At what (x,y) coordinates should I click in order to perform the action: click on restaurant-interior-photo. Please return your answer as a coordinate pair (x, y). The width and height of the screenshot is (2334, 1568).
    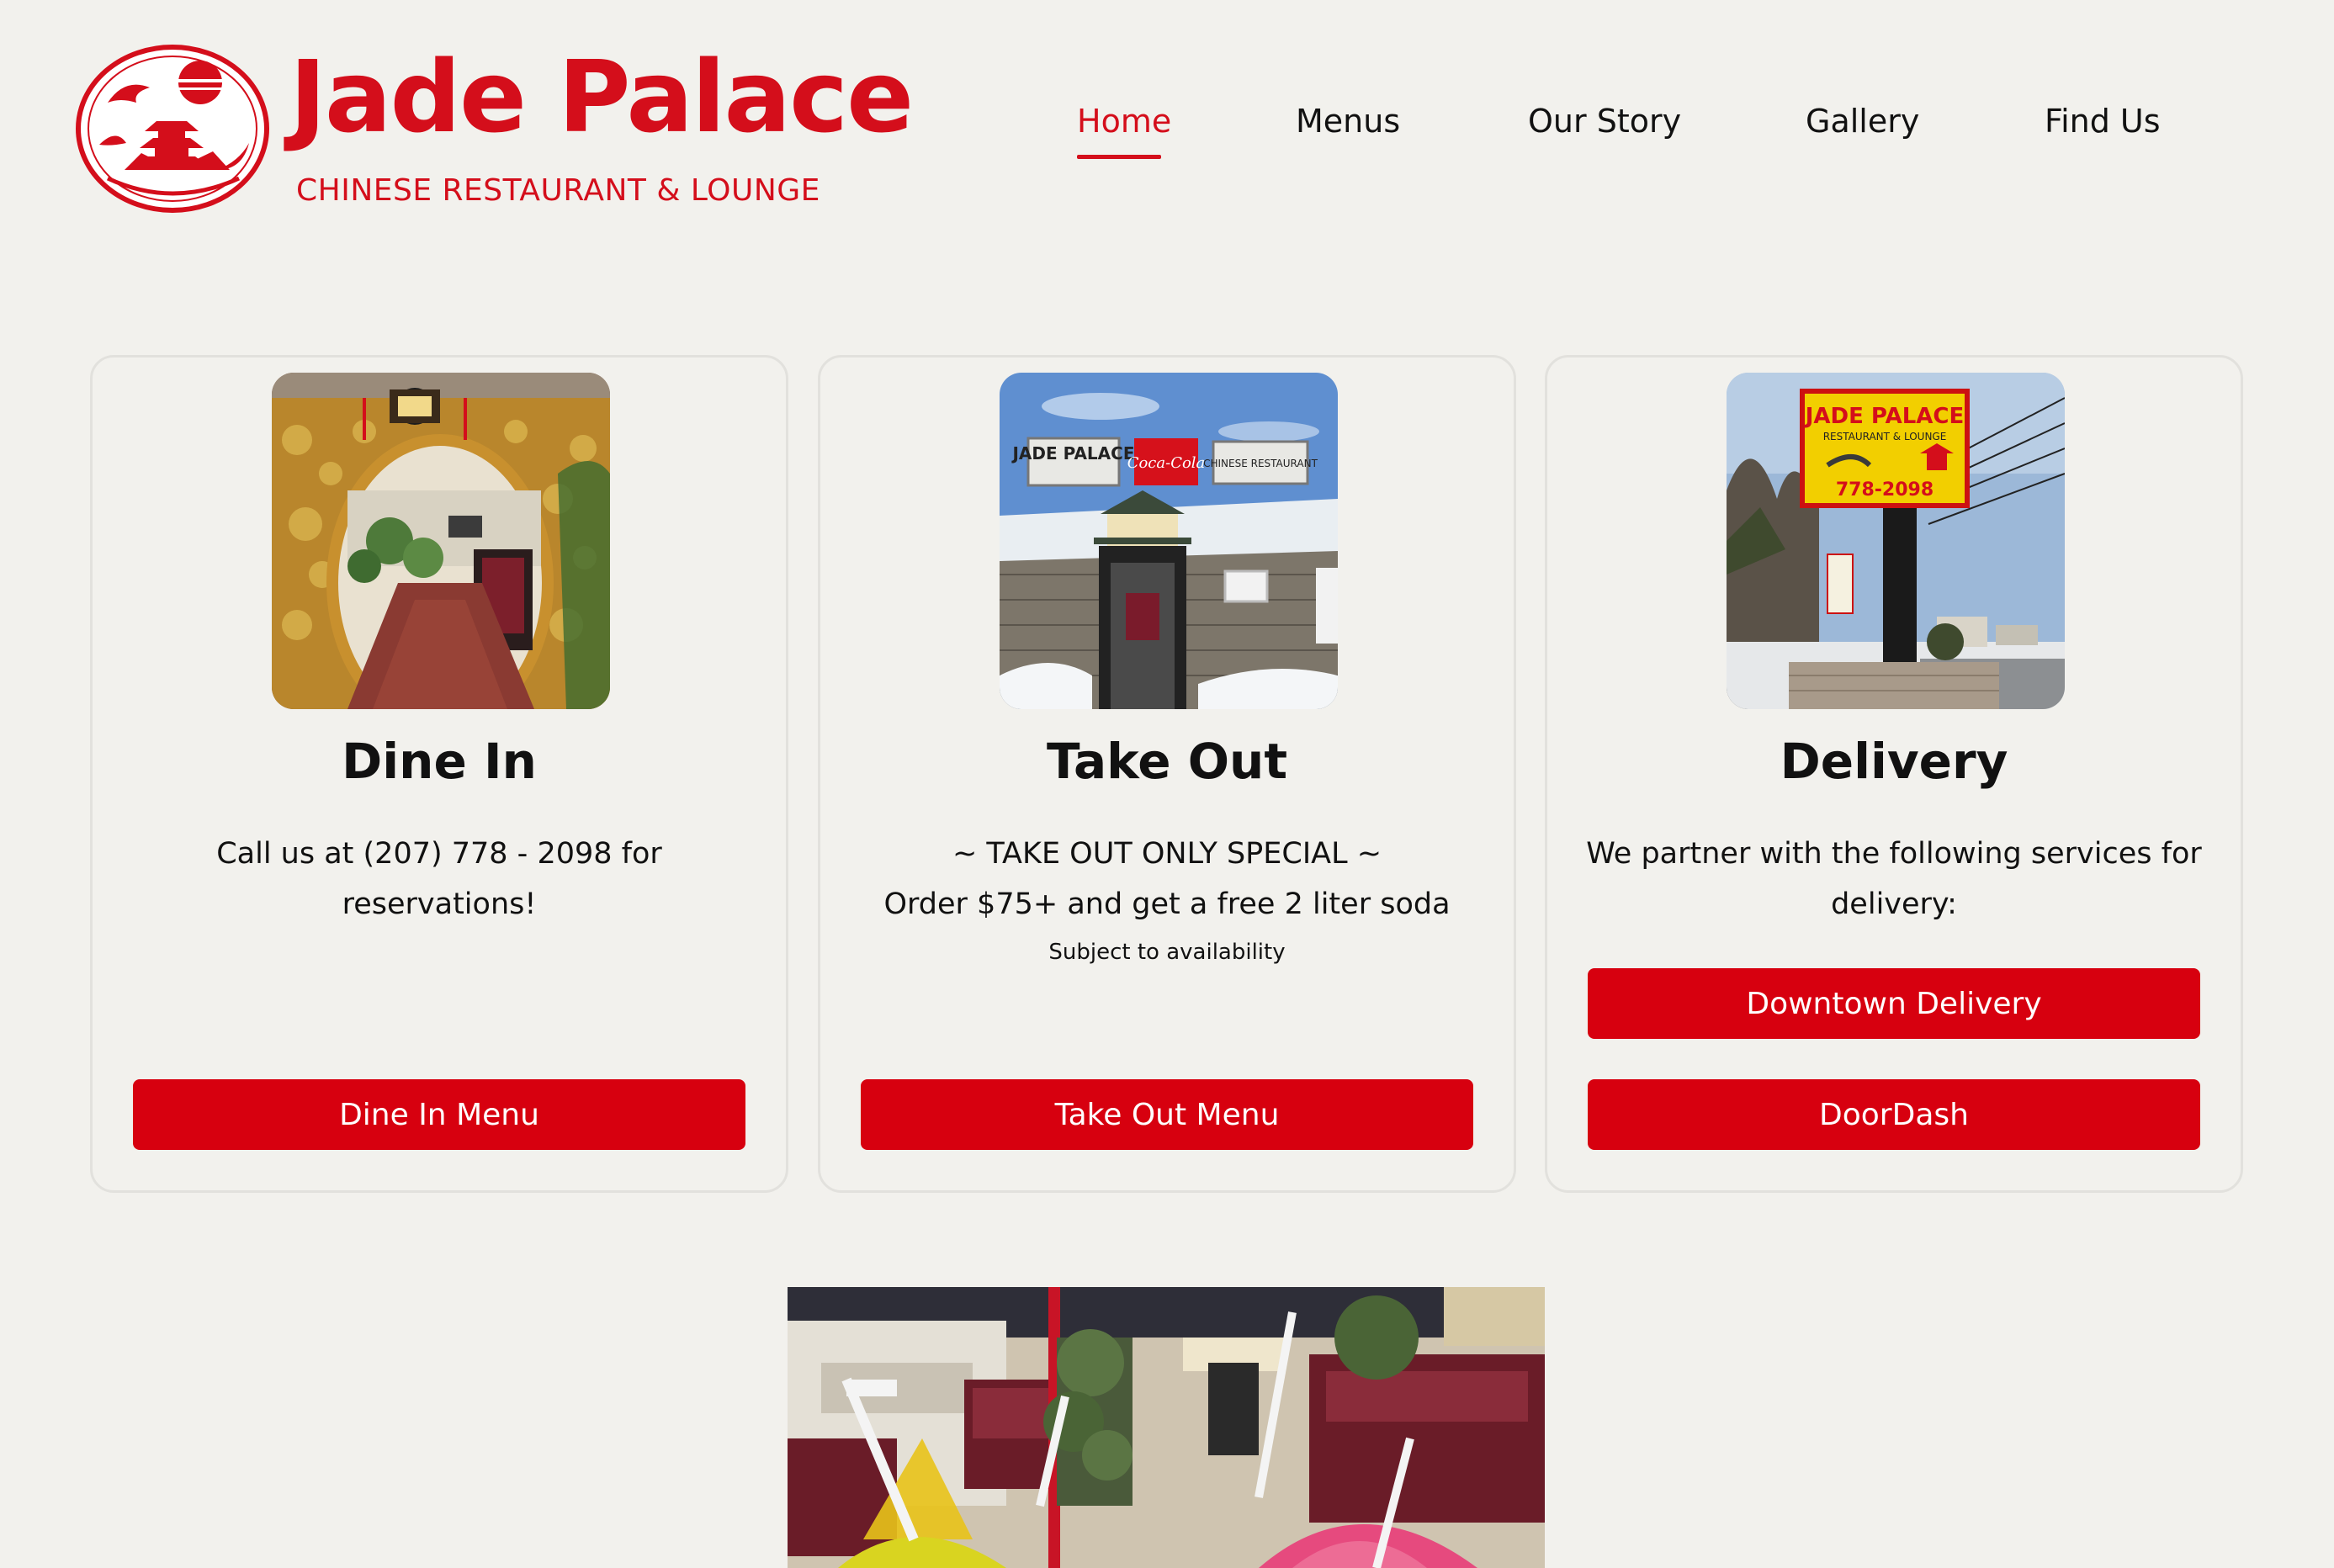
    Looking at the image, I should click on (1166, 1427).